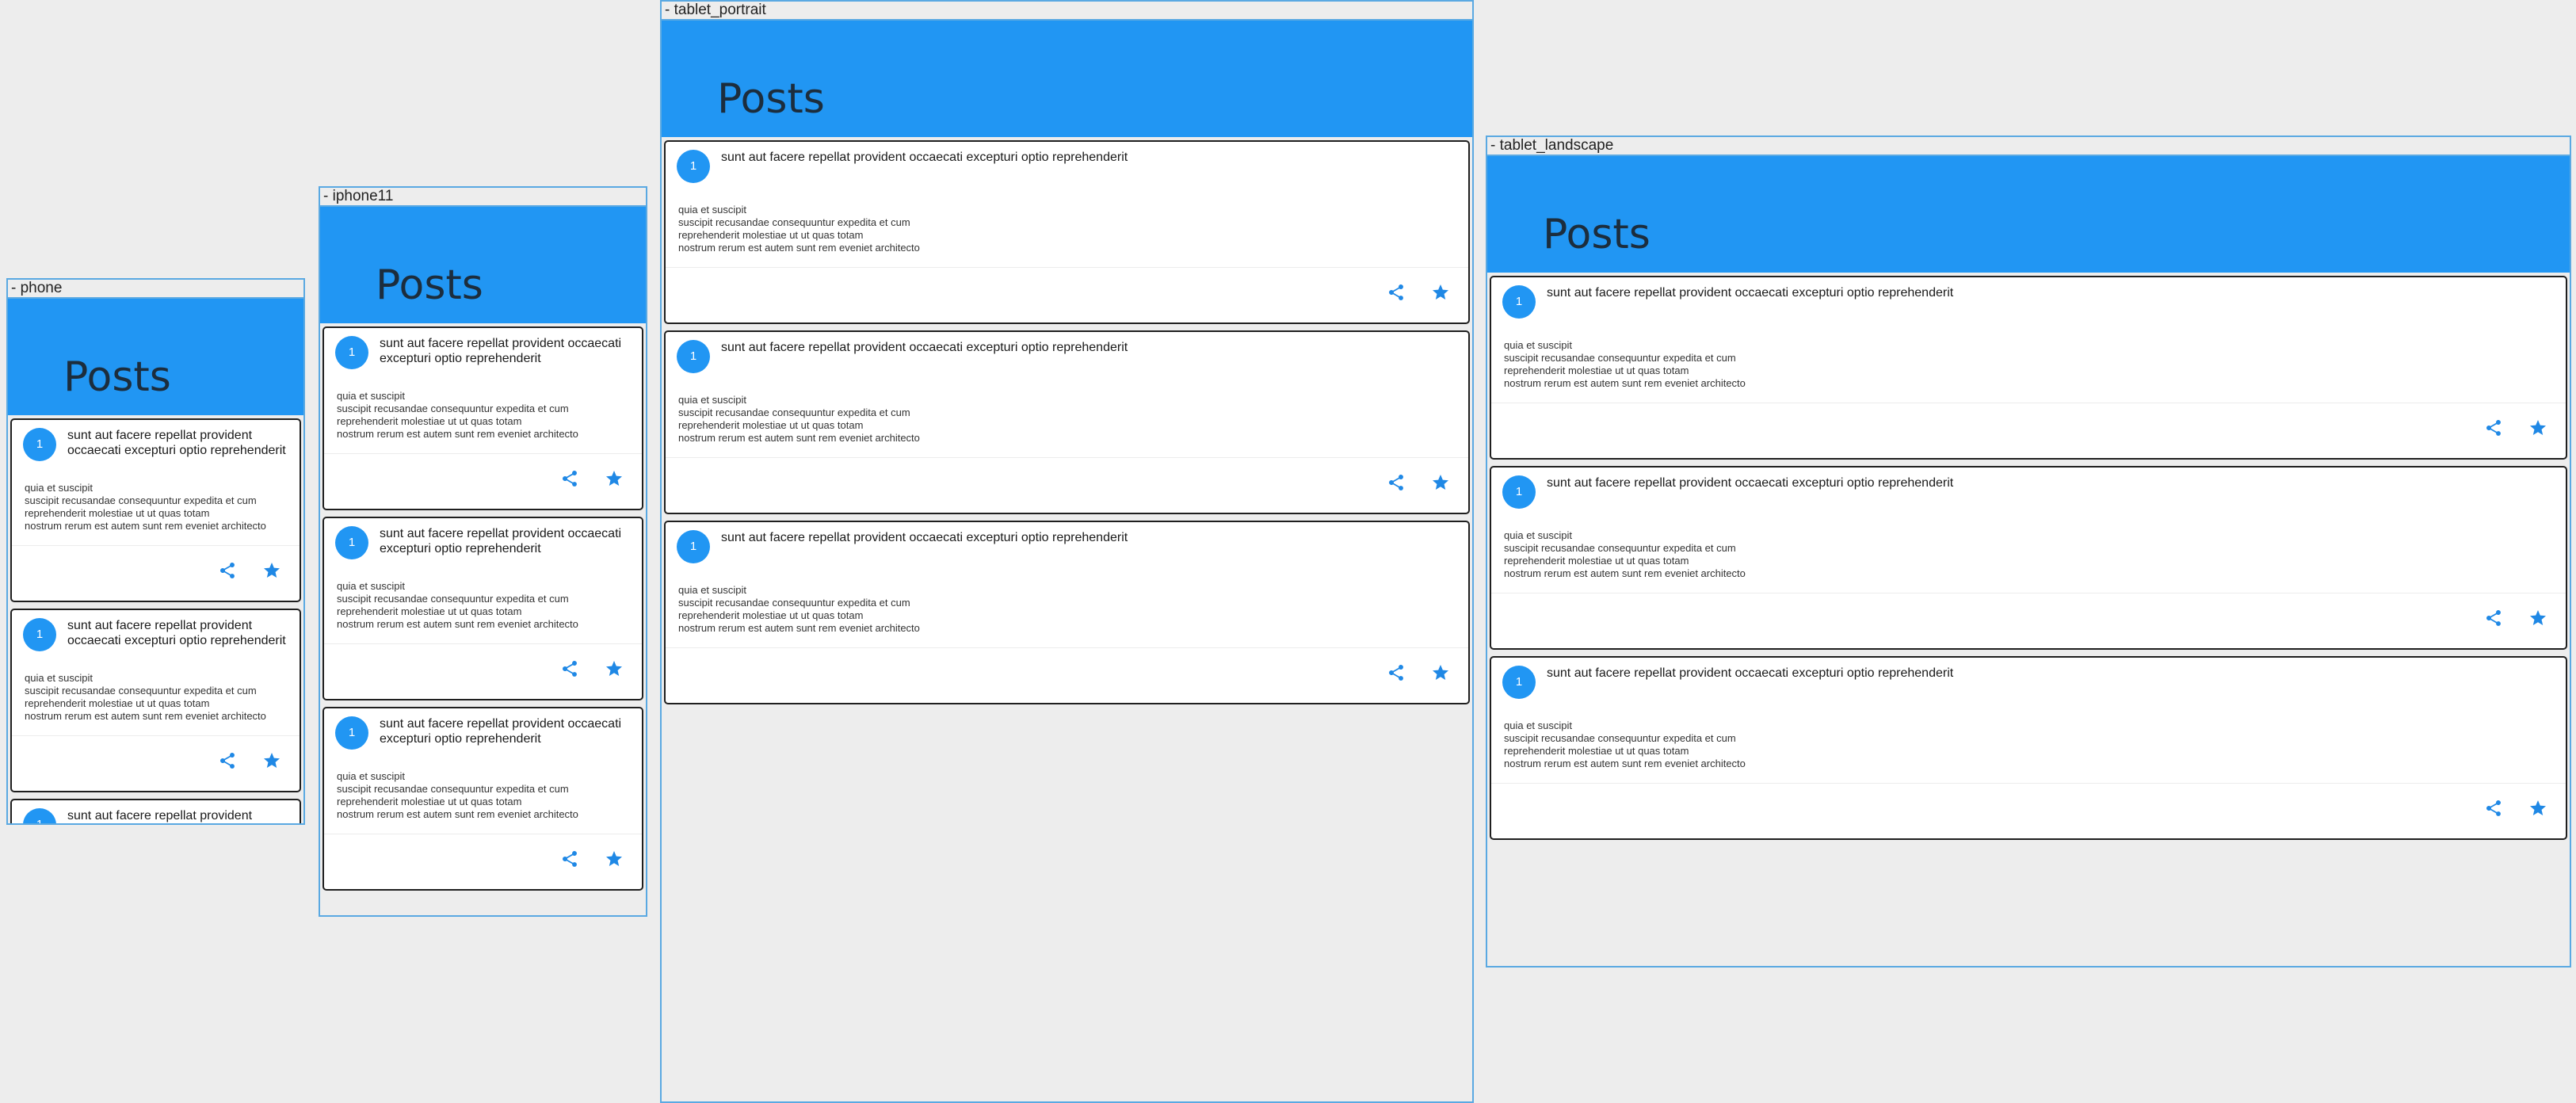  What do you see at coordinates (483, 198) in the screenshot?
I see `device-label: - iphone11` at bounding box center [483, 198].